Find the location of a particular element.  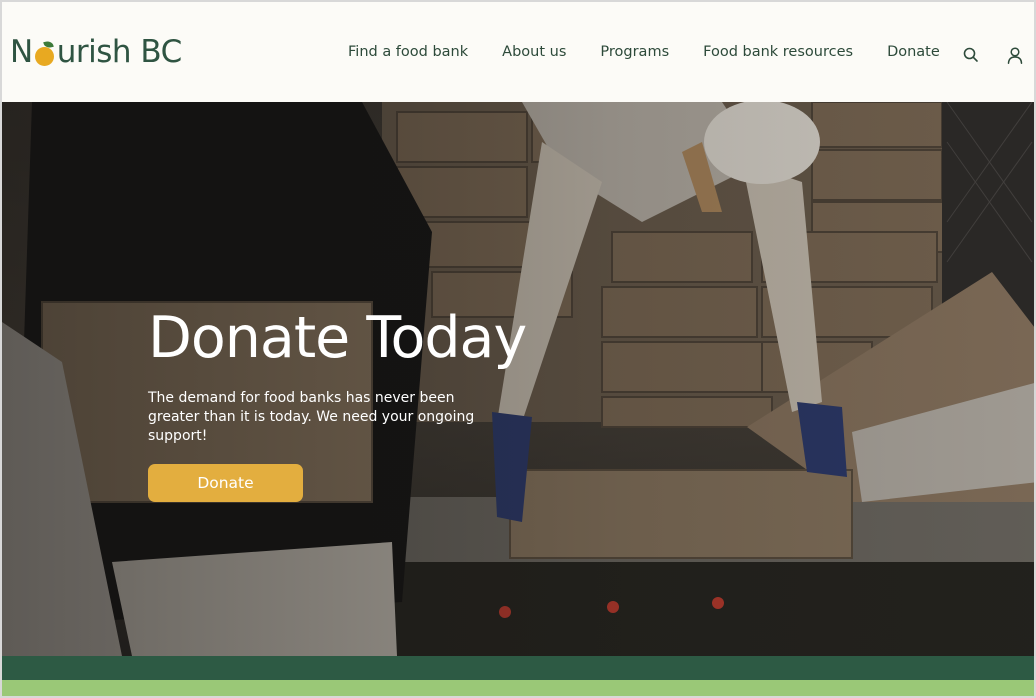

logo-text-prefix: N is located at coordinates (21, 52).